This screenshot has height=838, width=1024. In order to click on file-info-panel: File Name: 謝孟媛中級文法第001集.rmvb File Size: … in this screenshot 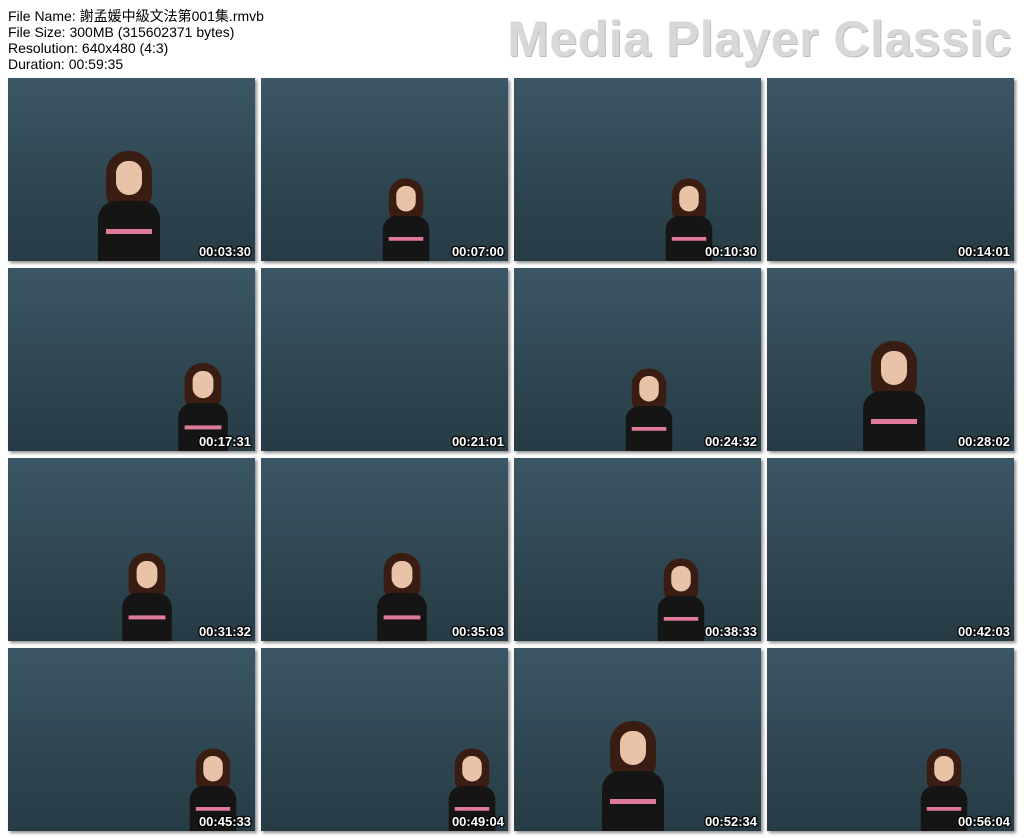, I will do `click(136, 40)`.